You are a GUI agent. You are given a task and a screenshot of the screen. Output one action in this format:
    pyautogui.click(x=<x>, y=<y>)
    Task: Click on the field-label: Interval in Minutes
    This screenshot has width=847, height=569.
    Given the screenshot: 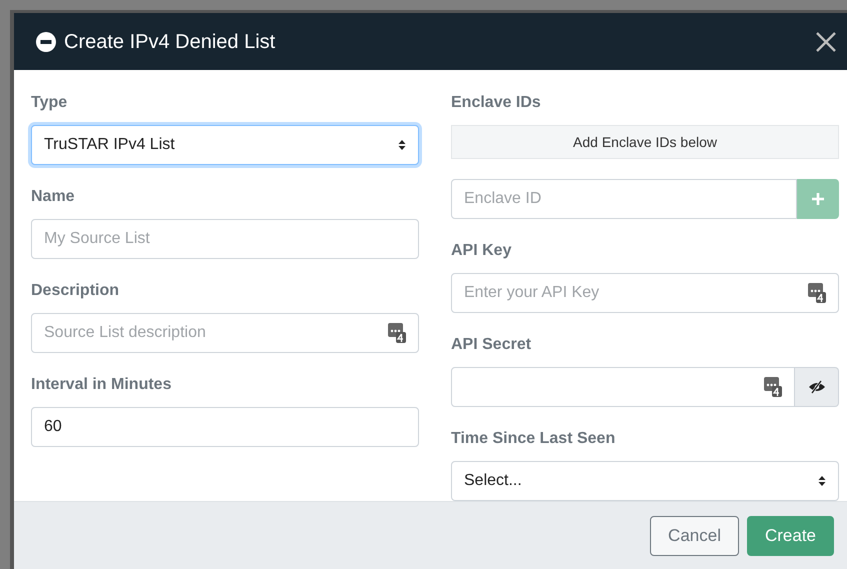 What is the action you would take?
    pyautogui.click(x=101, y=385)
    